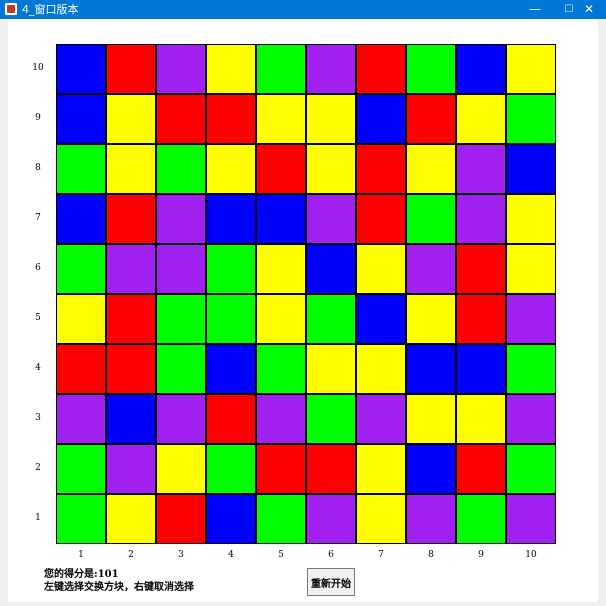 The image size is (606, 606). I want to click on restart-button: 重新开始, so click(331, 582).